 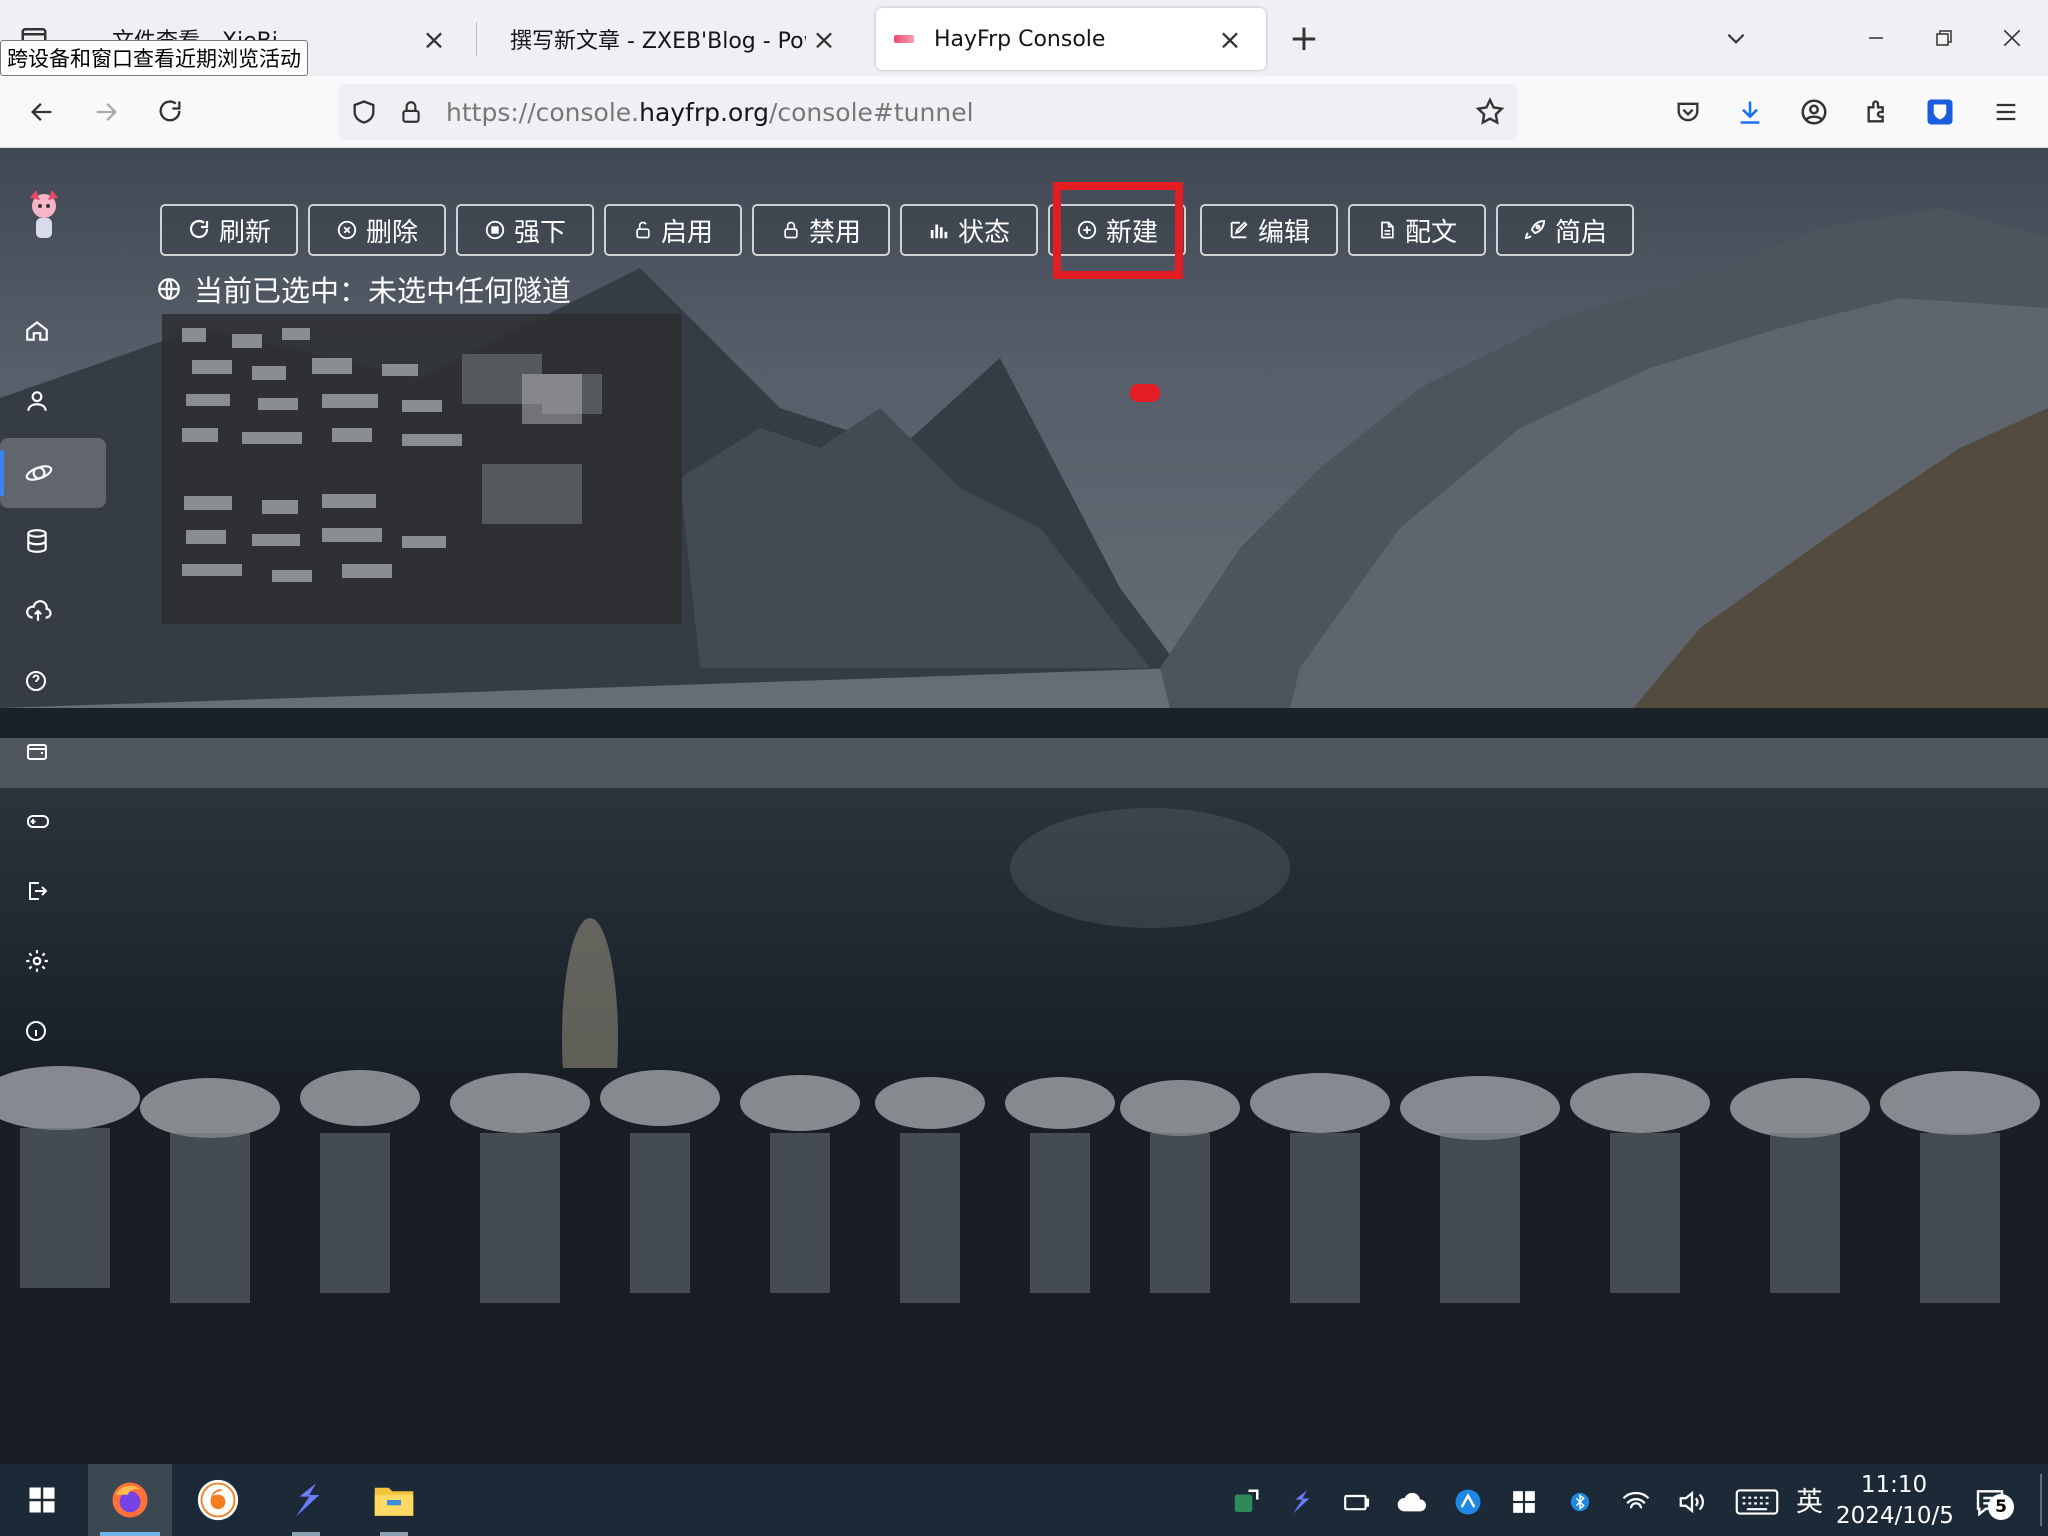 What do you see at coordinates (1878, 112) in the screenshot?
I see `extensions-icon` at bounding box center [1878, 112].